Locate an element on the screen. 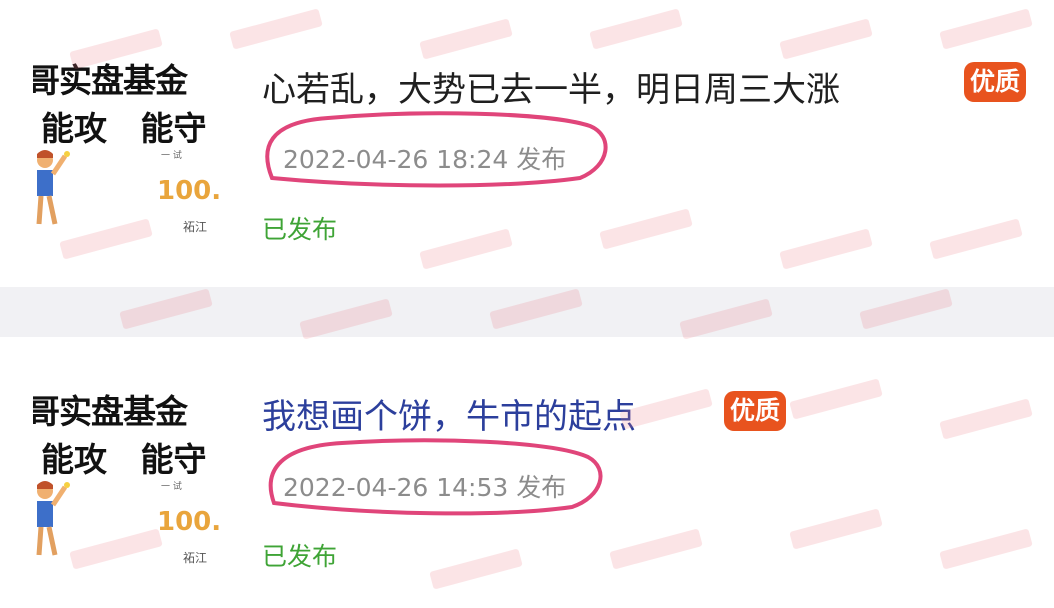 Image resolution: width=1054 pixels, height=608 pixels. publish-date: 2022-04-26 18:24 发布 is located at coordinates (425, 159).